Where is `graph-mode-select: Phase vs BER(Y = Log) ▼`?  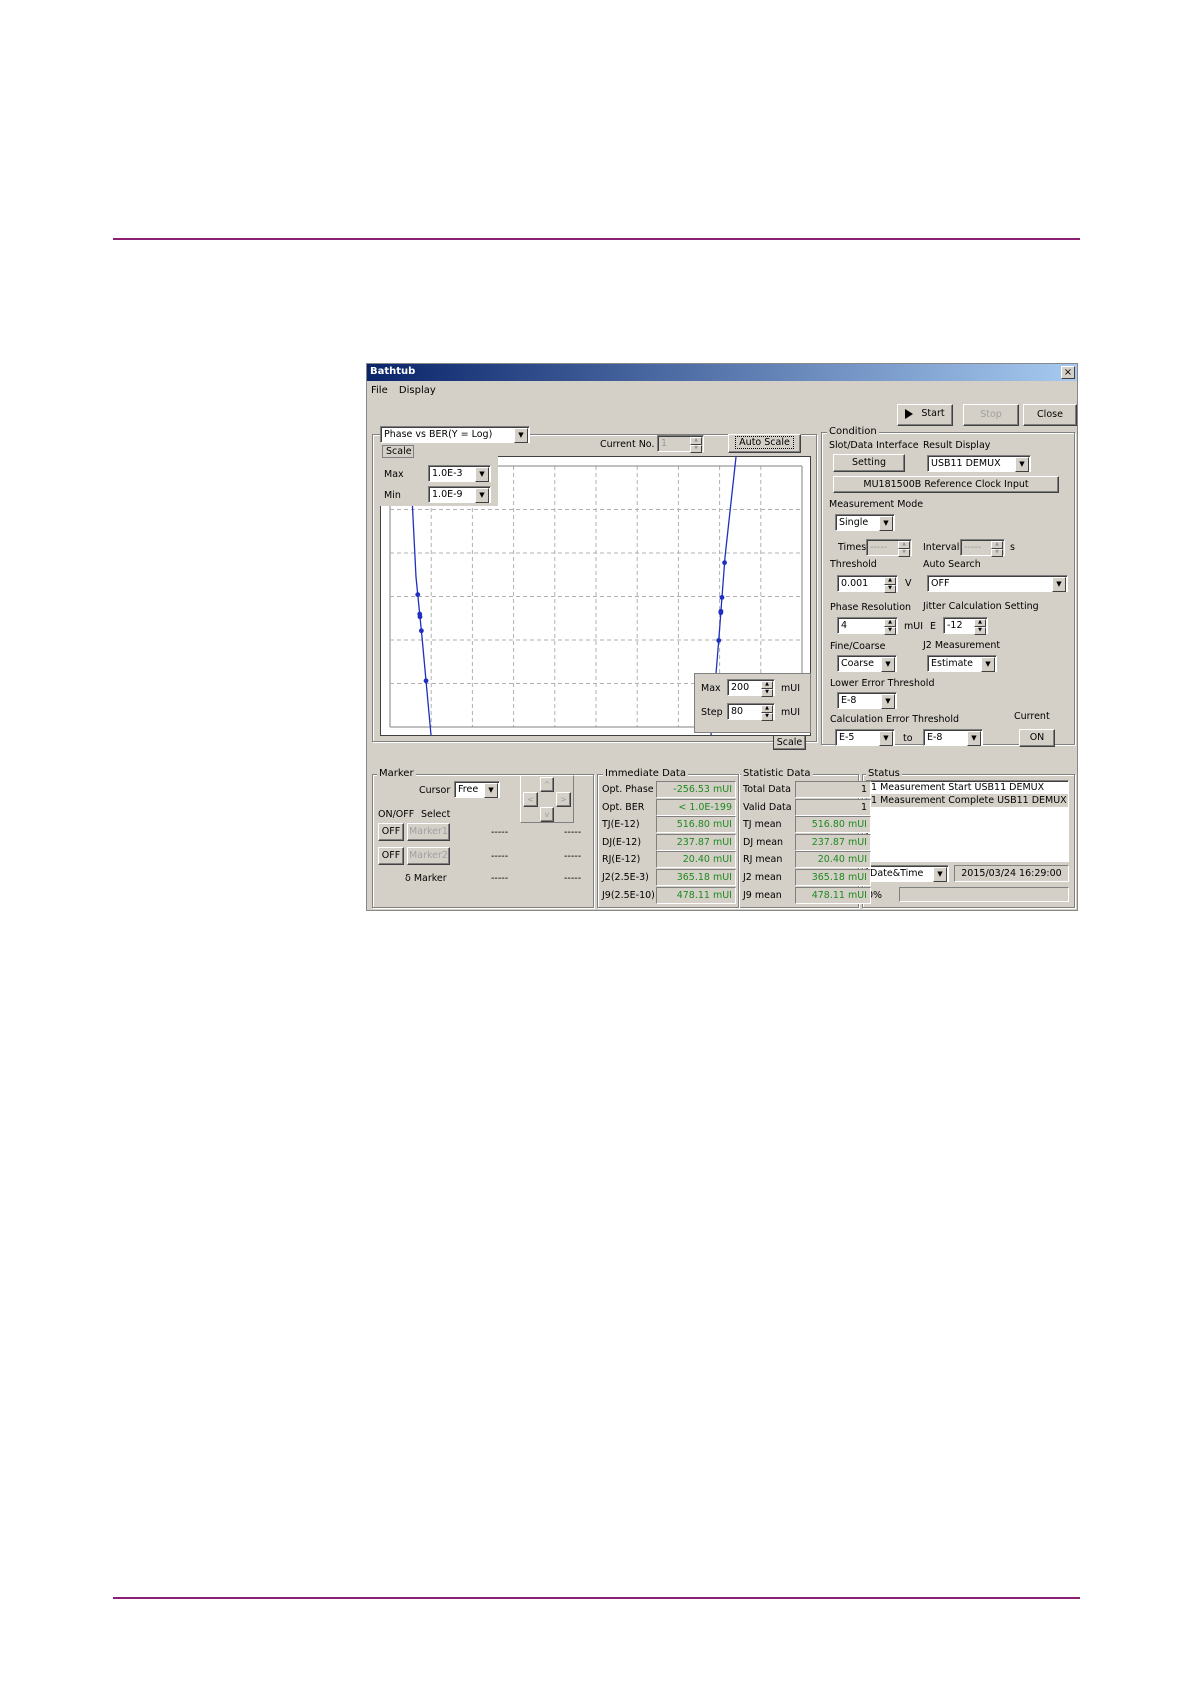 graph-mode-select: Phase vs BER(Y = Log) ▼ is located at coordinates (455, 434).